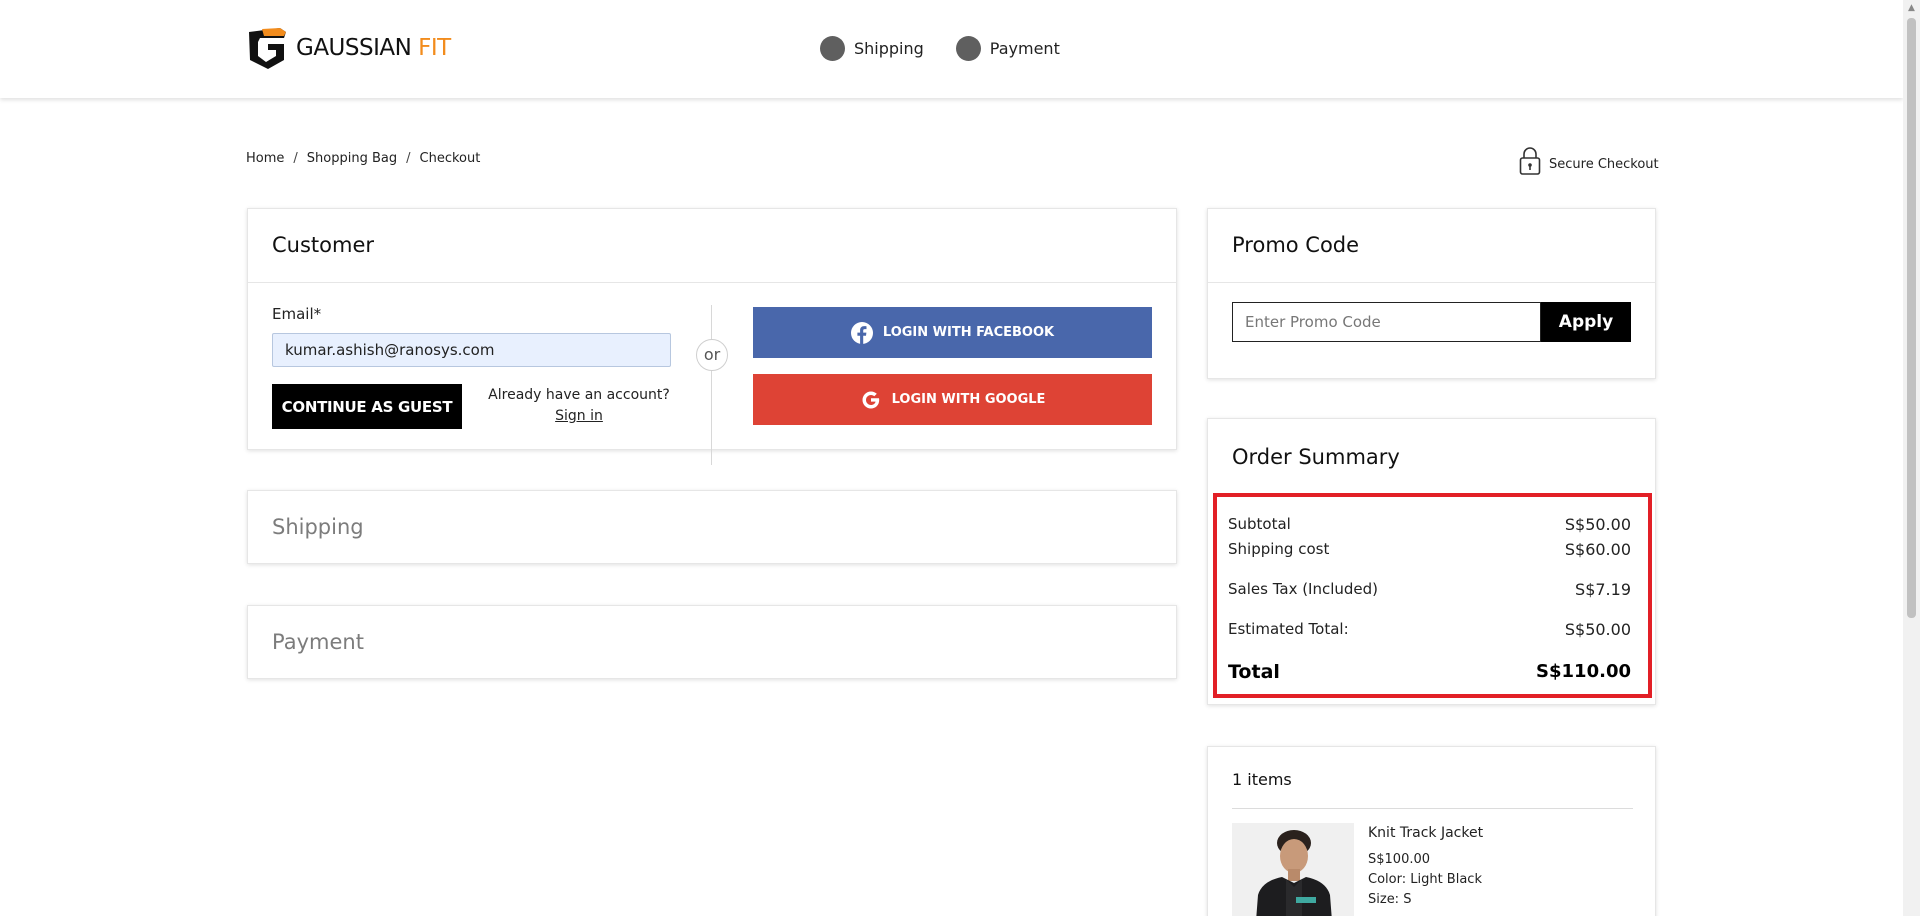  Describe the element at coordinates (1316, 457) in the screenshot. I see `order-summary-title: Order Summary` at that location.